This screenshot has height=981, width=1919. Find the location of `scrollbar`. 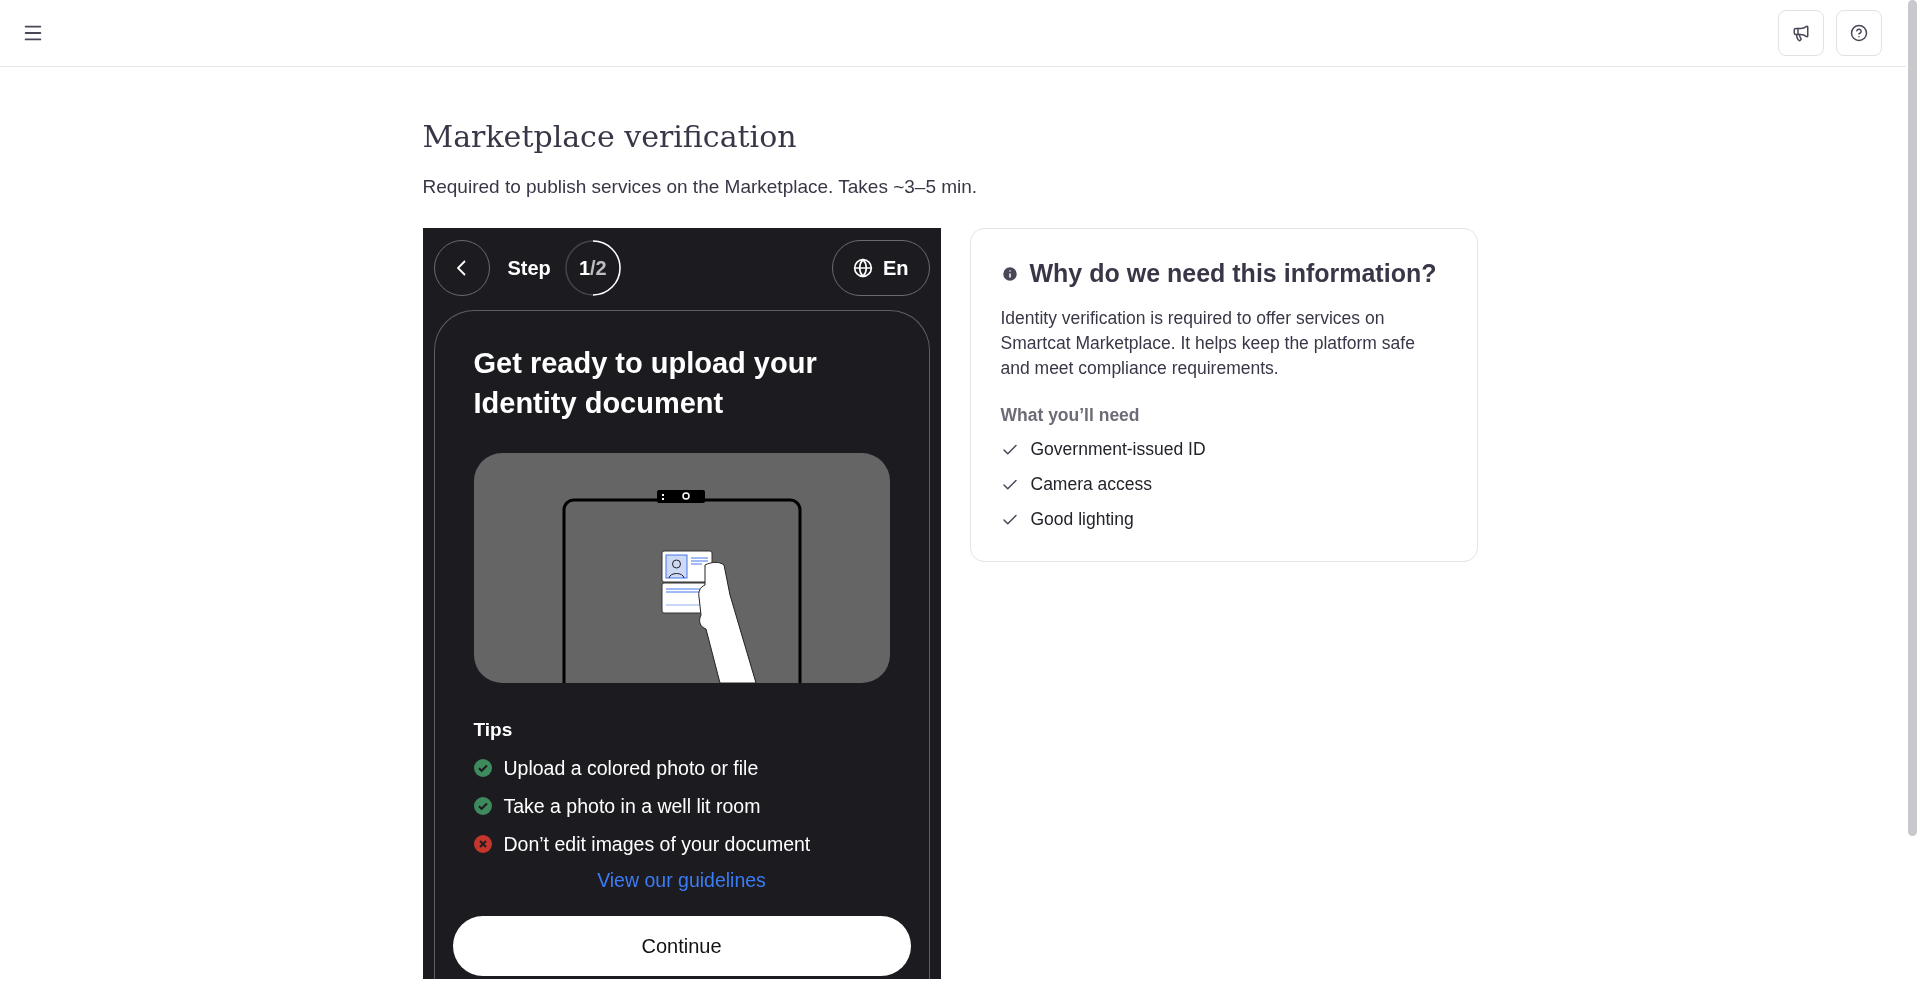

scrollbar is located at coordinates (1912, 418).